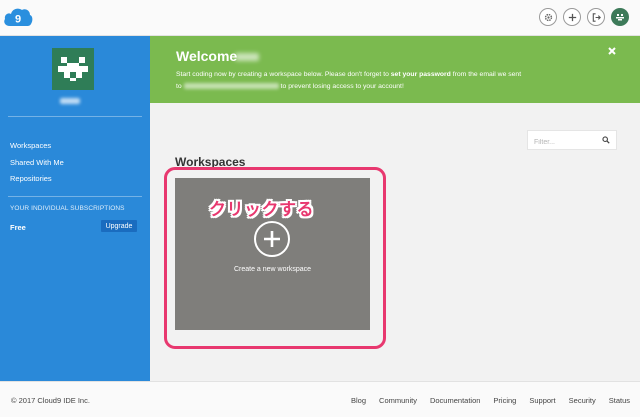  I want to click on sidebar-item-repositories: Repositories, so click(37, 179).